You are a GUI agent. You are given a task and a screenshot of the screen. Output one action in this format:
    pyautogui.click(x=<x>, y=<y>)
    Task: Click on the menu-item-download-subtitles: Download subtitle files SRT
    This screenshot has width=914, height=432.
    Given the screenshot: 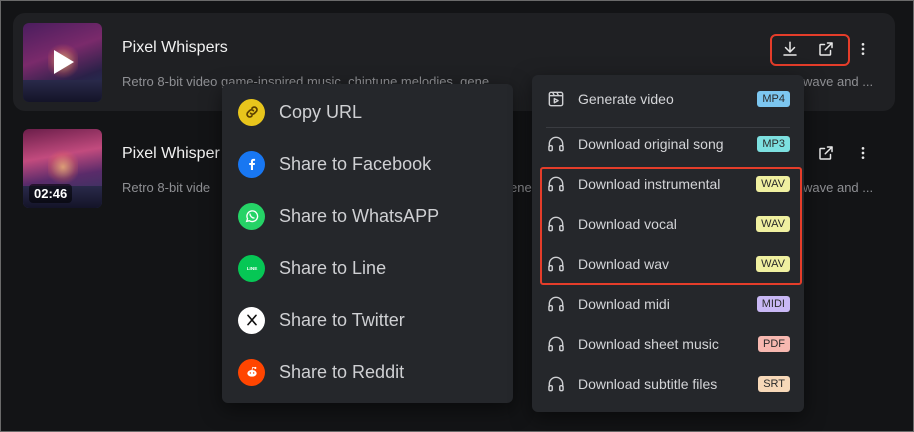 What is the action you would take?
    pyautogui.click(x=668, y=384)
    